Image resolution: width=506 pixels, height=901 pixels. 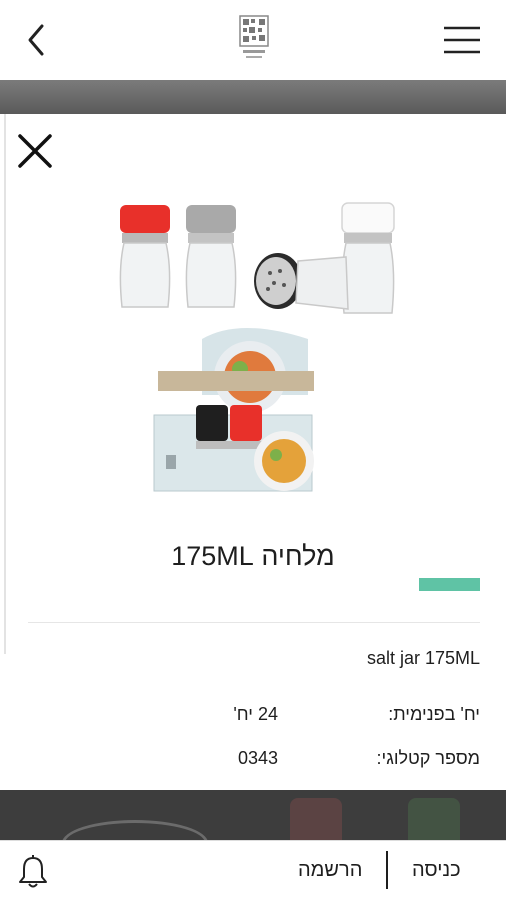 I want to click on accent-bar, so click(x=449, y=584).